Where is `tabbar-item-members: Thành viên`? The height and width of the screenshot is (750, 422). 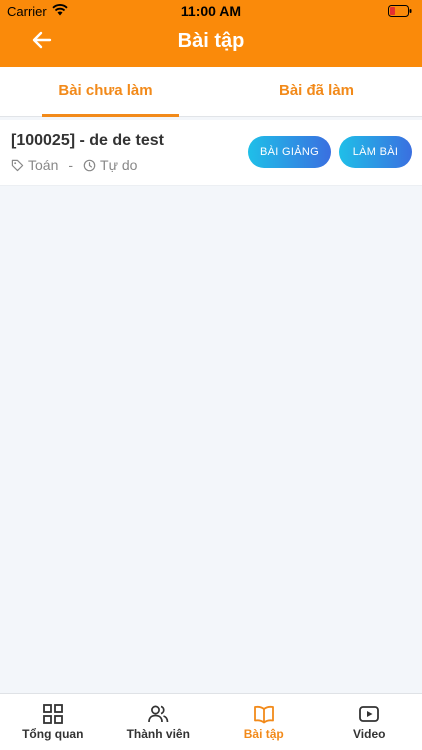 tabbar-item-members: Thành viên is located at coordinates (159, 722).